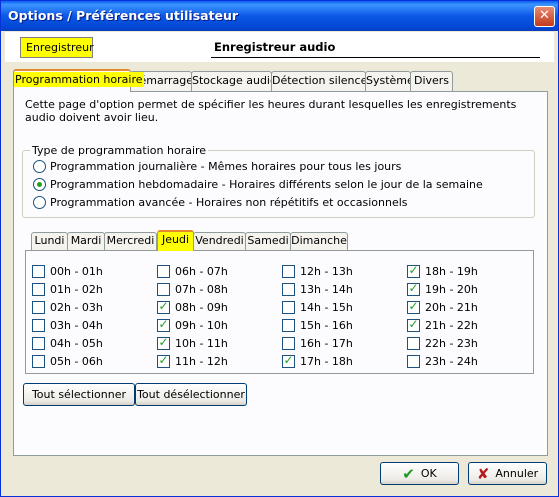 The height and width of the screenshot is (497, 559). I want to click on radio-selected-dot, so click(39, 184).